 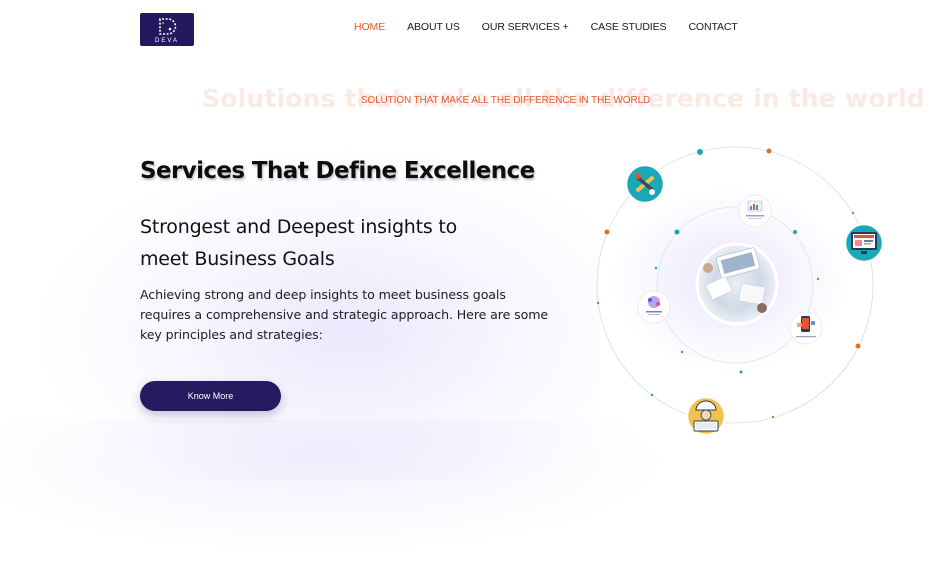 What do you see at coordinates (755, 211) in the screenshot?
I see `chart-card-icon` at bounding box center [755, 211].